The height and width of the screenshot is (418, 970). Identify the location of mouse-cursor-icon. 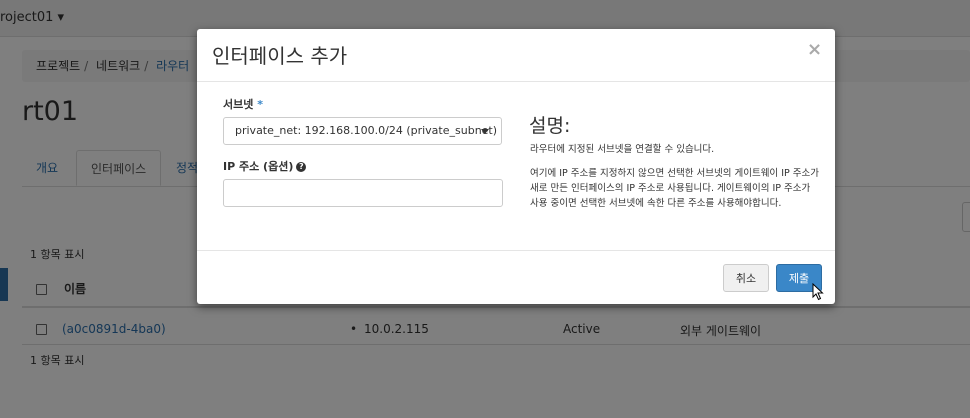
(818, 292).